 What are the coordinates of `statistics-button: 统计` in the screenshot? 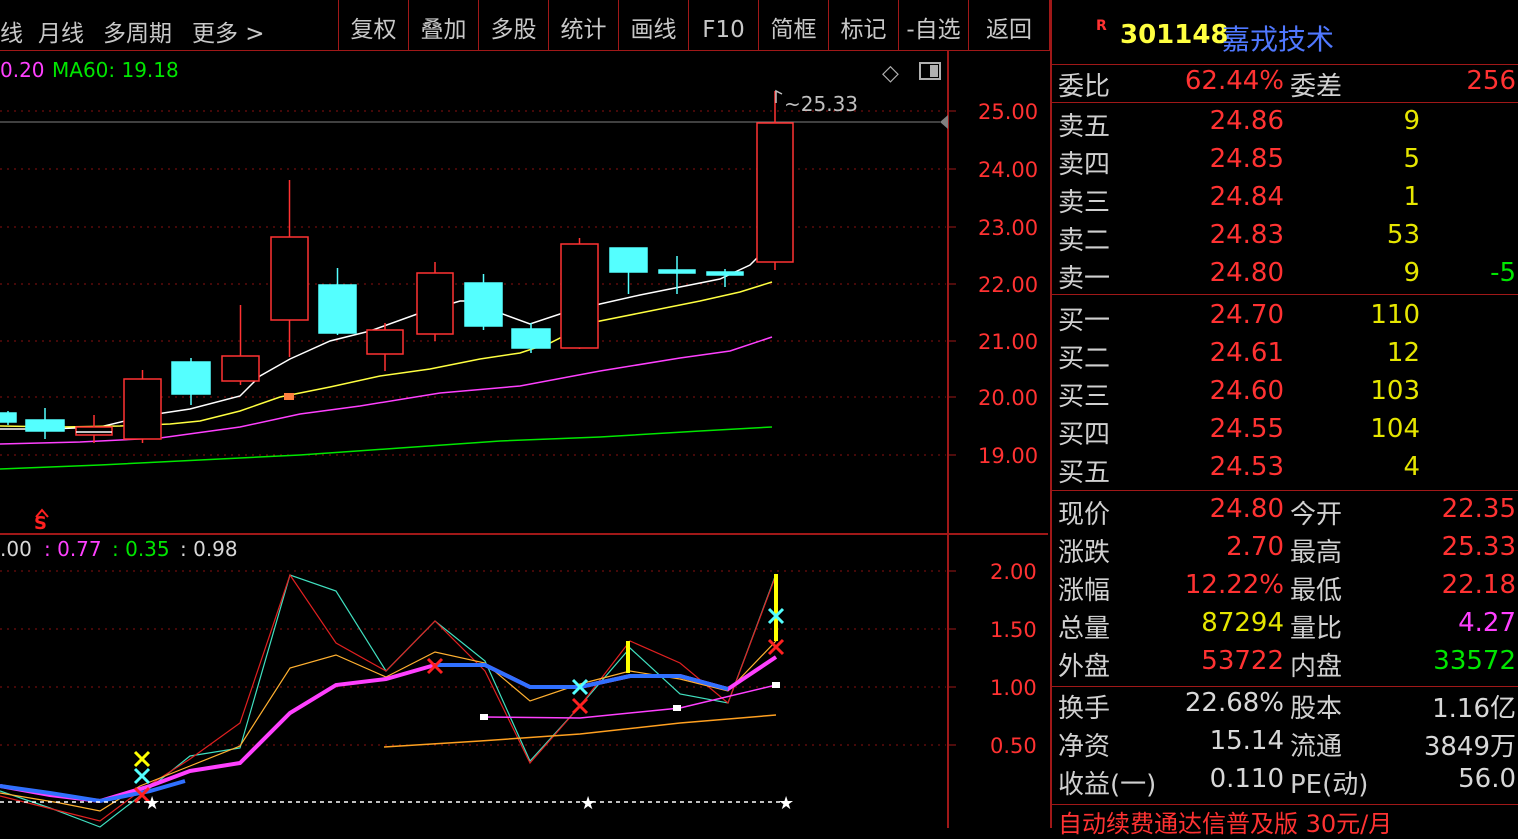 It's located at (583, 25).